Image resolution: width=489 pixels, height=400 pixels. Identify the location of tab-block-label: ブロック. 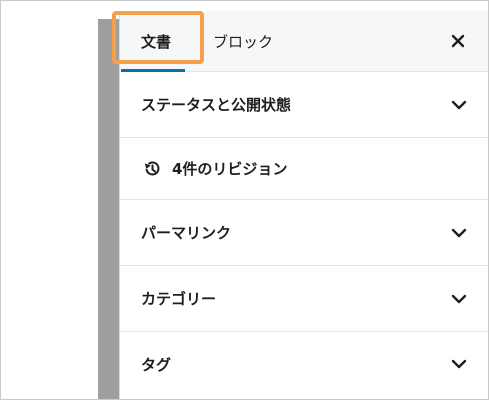
(243, 41).